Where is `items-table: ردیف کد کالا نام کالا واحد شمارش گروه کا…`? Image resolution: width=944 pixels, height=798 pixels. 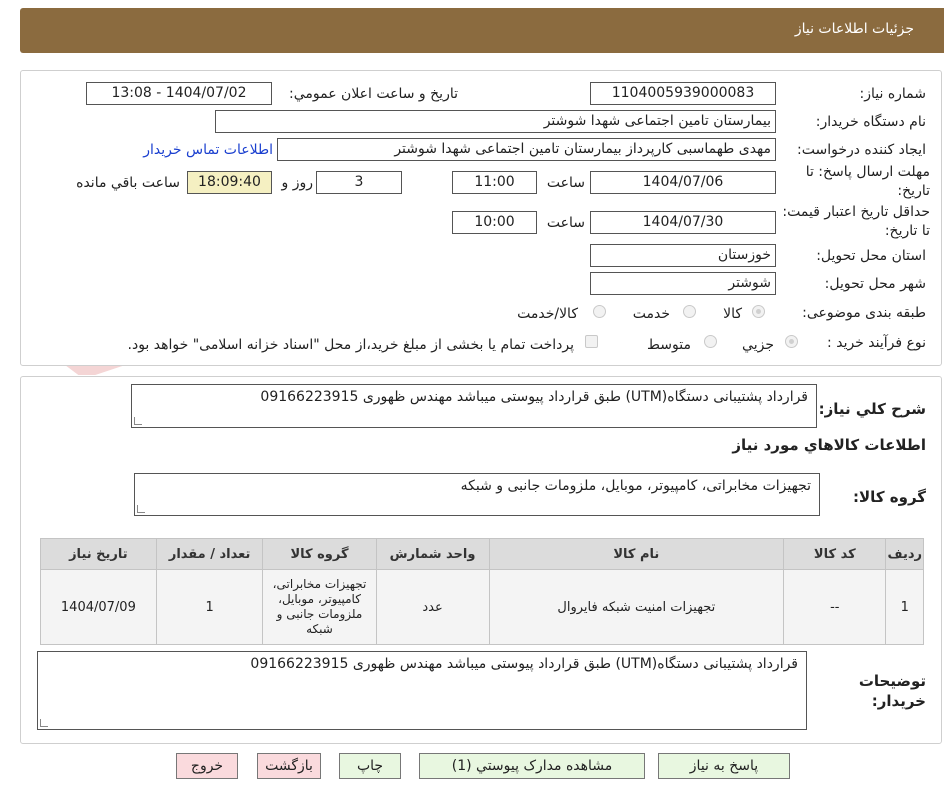
items-table: ردیف کد کالا نام کالا واحد شمارش گروه کا… is located at coordinates (482, 591).